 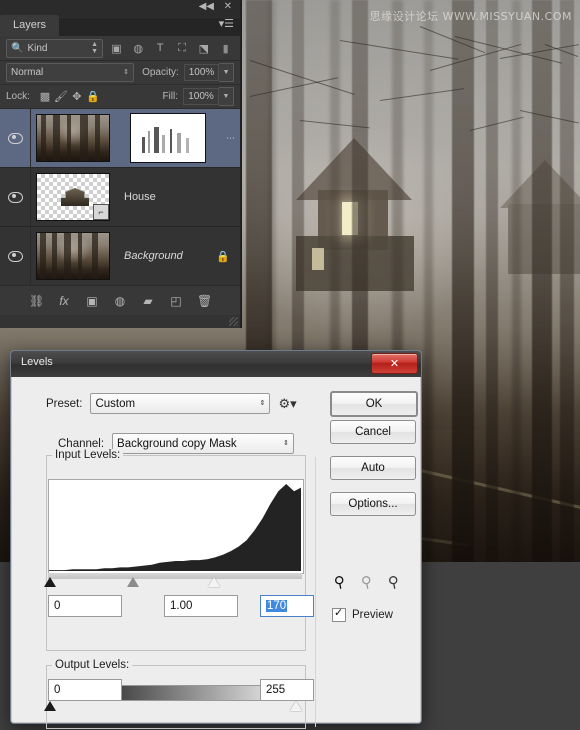 What do you see at coordinates (201, 96) in the screenshot?
I see `fill-value: 100%` at bounding box center [201, 96].